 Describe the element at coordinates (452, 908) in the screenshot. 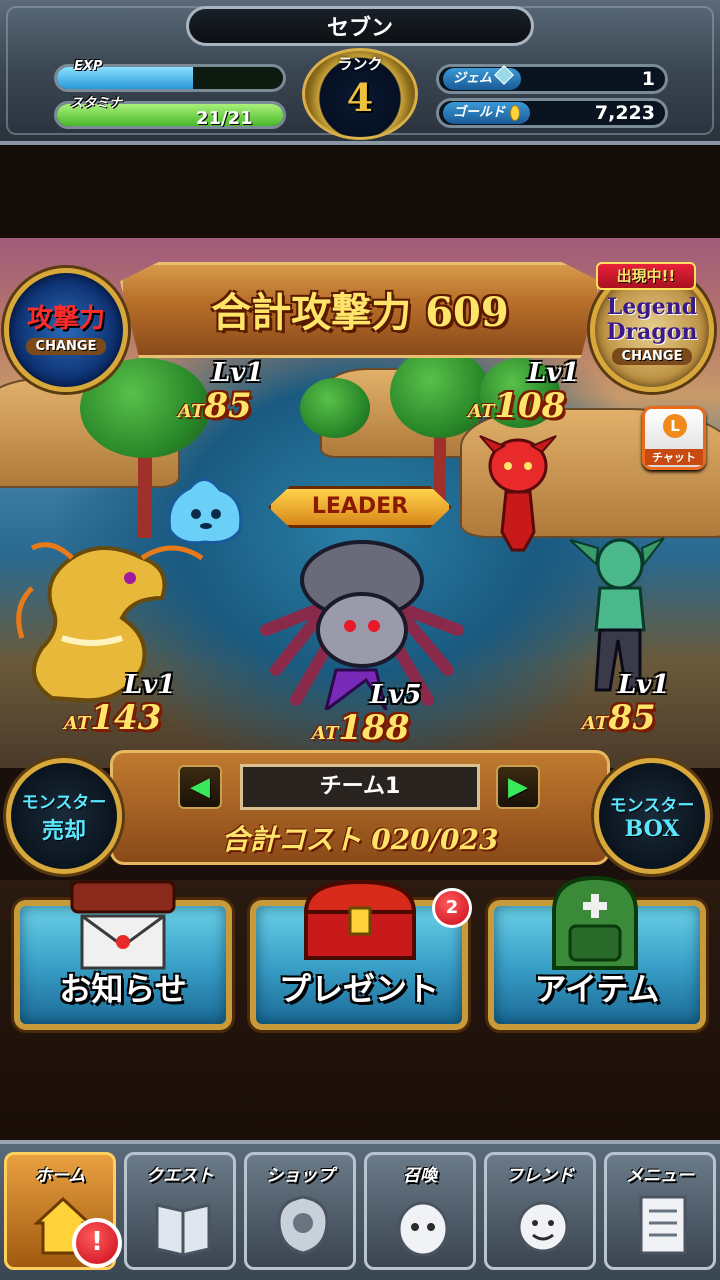

I see `present-count-badge: 2` at that location.